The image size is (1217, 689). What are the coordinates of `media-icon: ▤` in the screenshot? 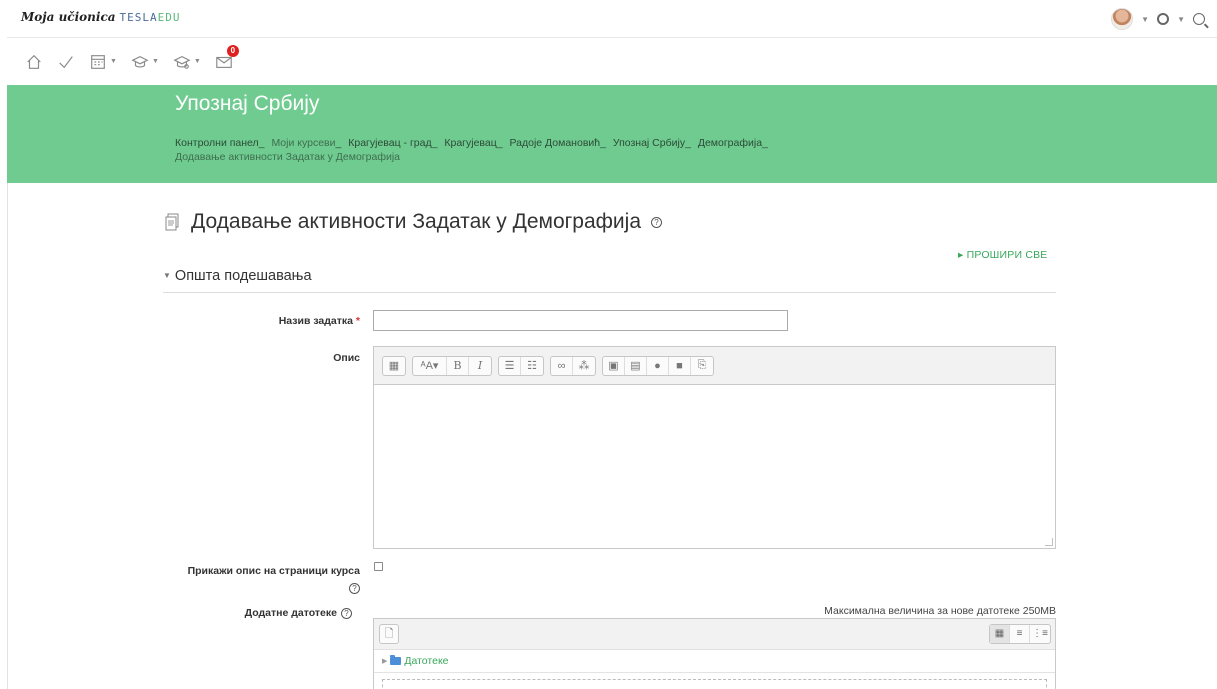 It's located at (636, 365).